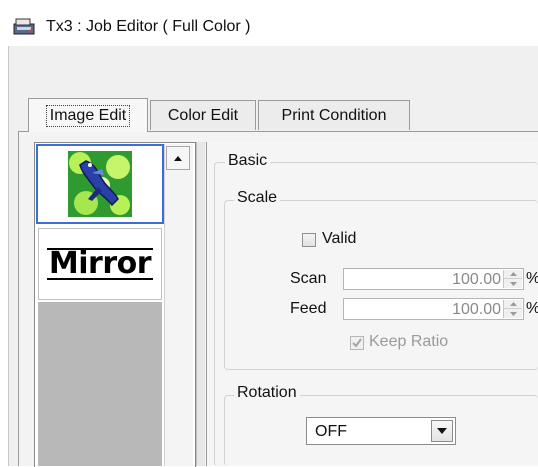 This screenshot has height=467, width=538. What do you see at coordinates (257, 198) in the screenshot?
I see `scale-group-title: Scale` at bounding box center [257, 198].